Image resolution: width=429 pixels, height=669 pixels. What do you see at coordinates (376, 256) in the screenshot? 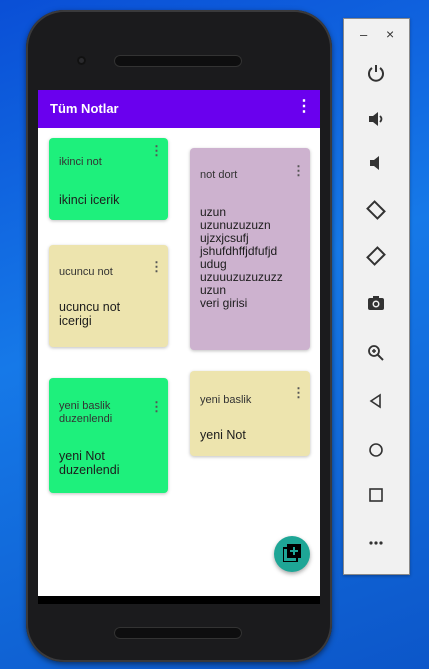
I see `rotate-right-icon` at bounding box center [376, 256].